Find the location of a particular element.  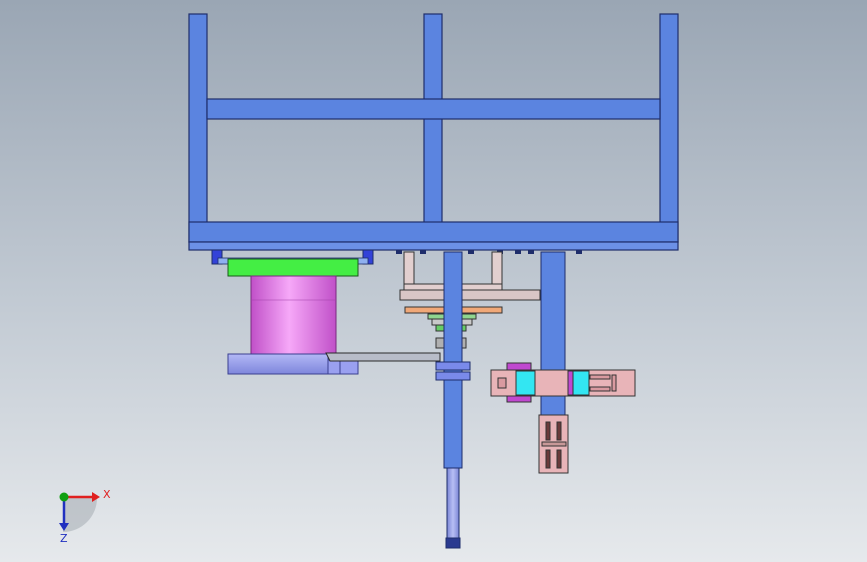

frame-upper-crossbar is located at coordinates (433, 109).